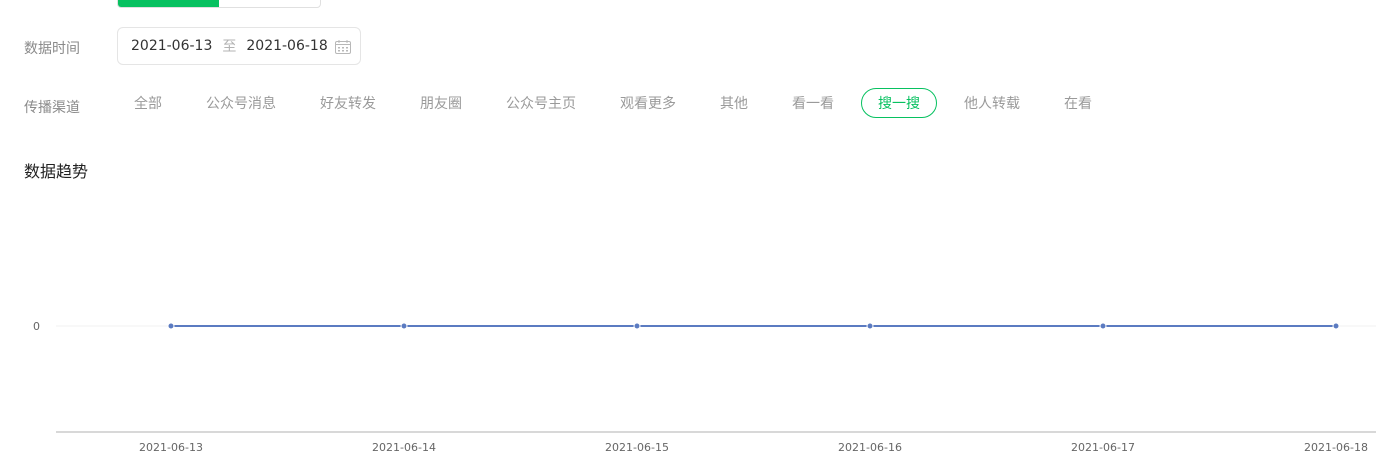 Image resolution: width=1376 pixels, height=453 pixels. What do you see at coordinates (870, 447) in the screenshot?
I see `x-tick-label: 2021-06-16` at bounding box center [870, 447].